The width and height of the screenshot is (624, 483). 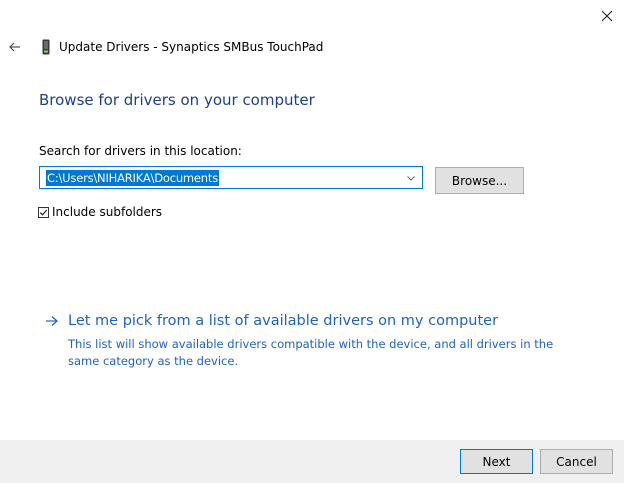 What do you see at coordinates (496, 461) in the screenshot?
I see `next-button: Next` at bounding box center [496, 461].